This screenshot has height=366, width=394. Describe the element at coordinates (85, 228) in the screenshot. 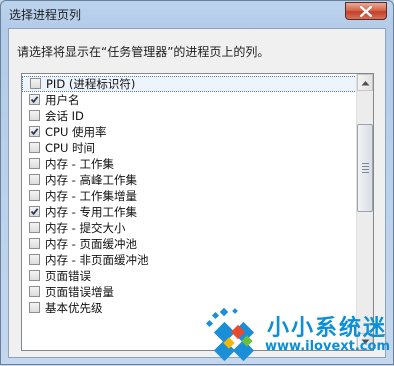

I see `column-label: 内存 - 提交大小` at that location.